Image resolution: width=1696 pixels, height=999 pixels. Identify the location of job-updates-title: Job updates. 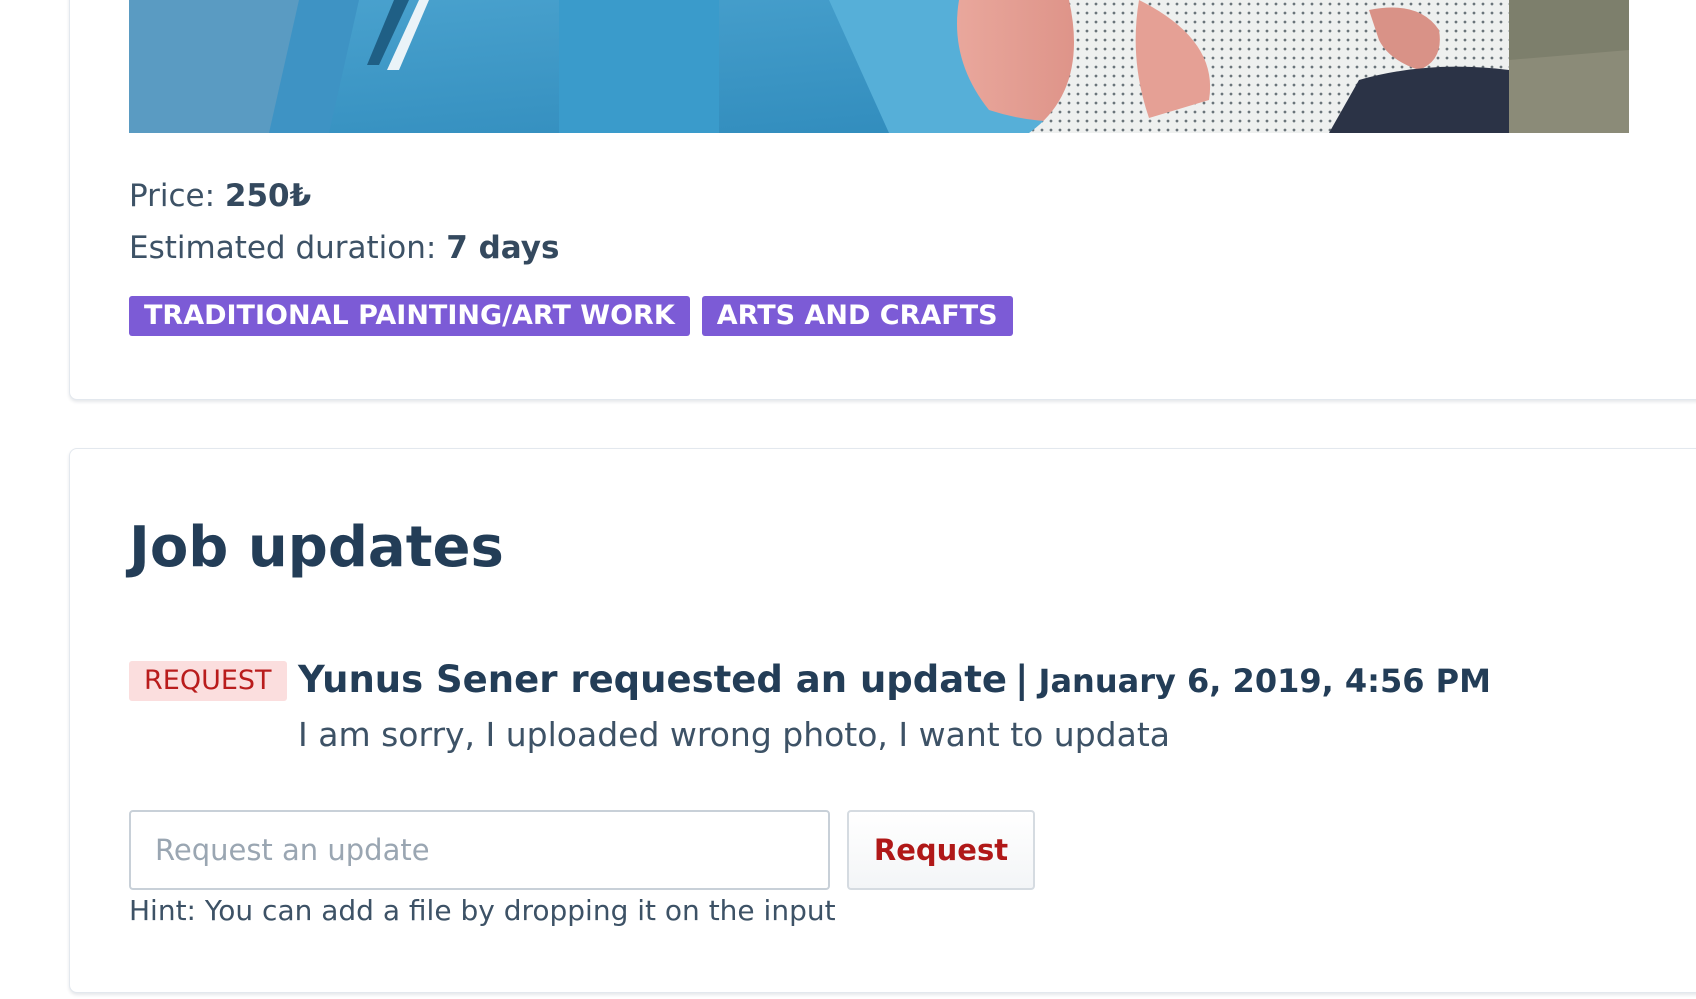
(316, 547).